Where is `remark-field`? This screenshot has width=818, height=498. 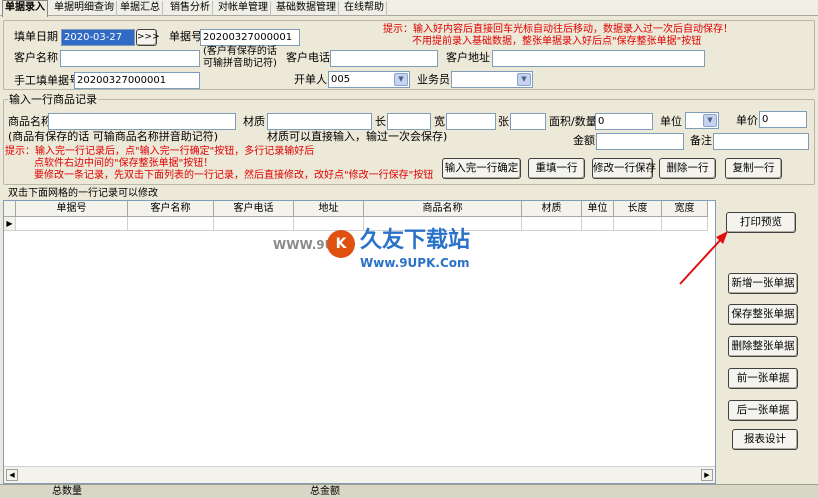
remark-field is located at coordinates (761, 141).